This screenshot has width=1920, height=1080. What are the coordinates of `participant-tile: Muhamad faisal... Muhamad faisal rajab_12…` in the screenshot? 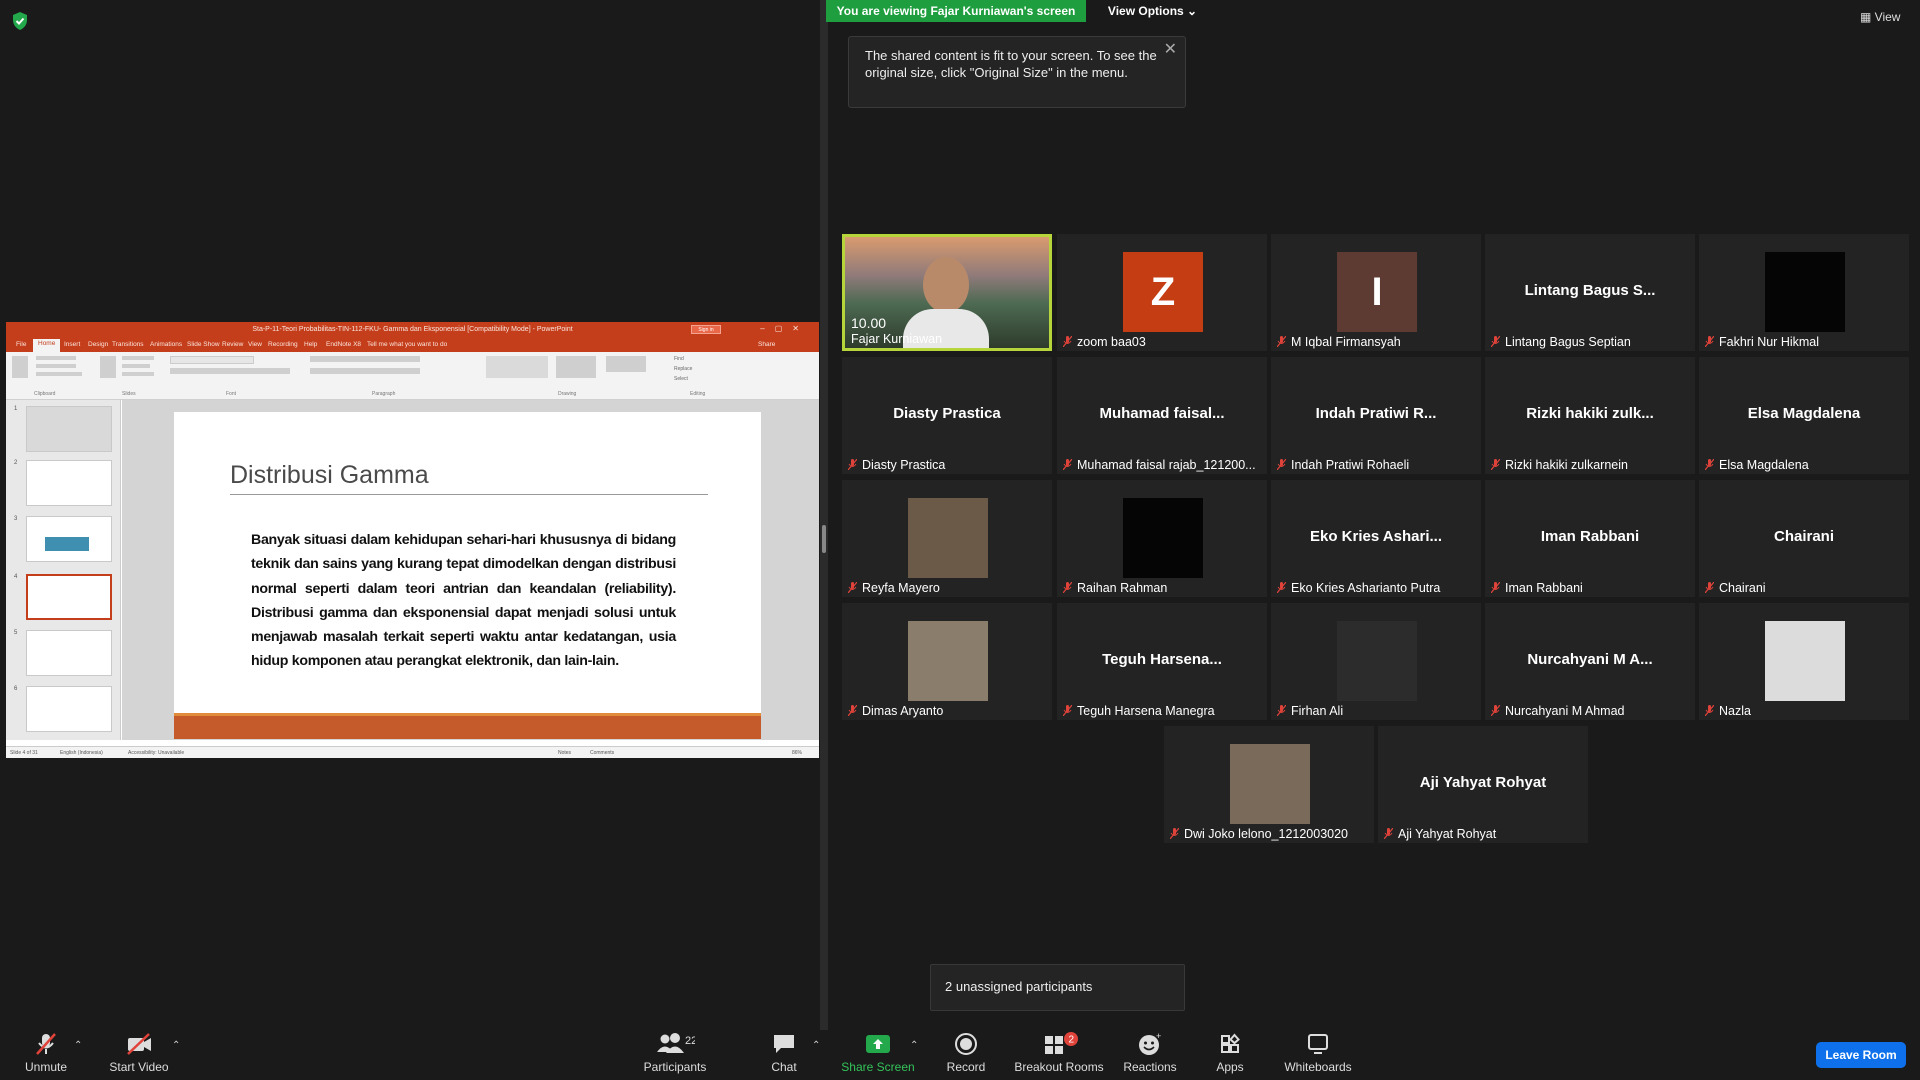 It's located at (1162, 415).